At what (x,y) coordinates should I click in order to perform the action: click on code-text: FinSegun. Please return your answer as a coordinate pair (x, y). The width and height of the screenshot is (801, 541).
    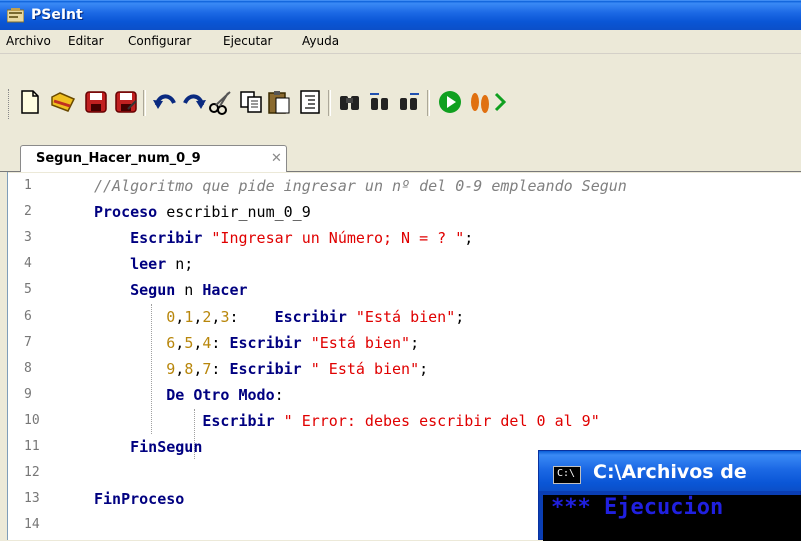
    Looking at the image, I should click on (148, 447).